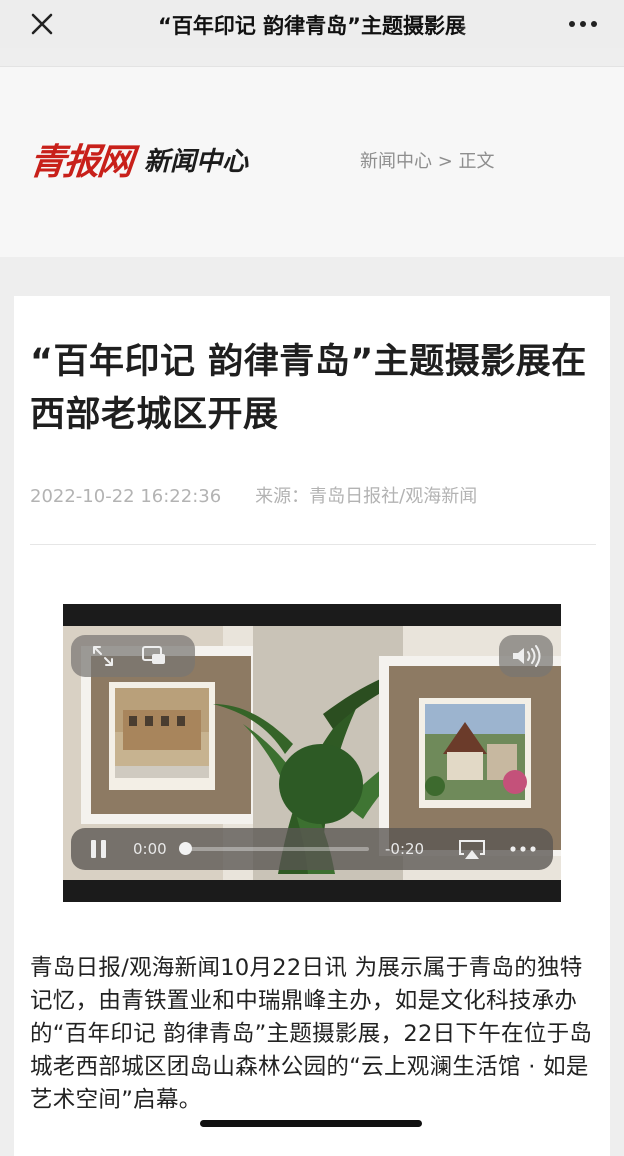 This screenshot has width=624, height=1156. What do you see at coordinates (405, 849) in the screenshot?
I see `remaining-time: -0:20` at bounding box center [405, 849].